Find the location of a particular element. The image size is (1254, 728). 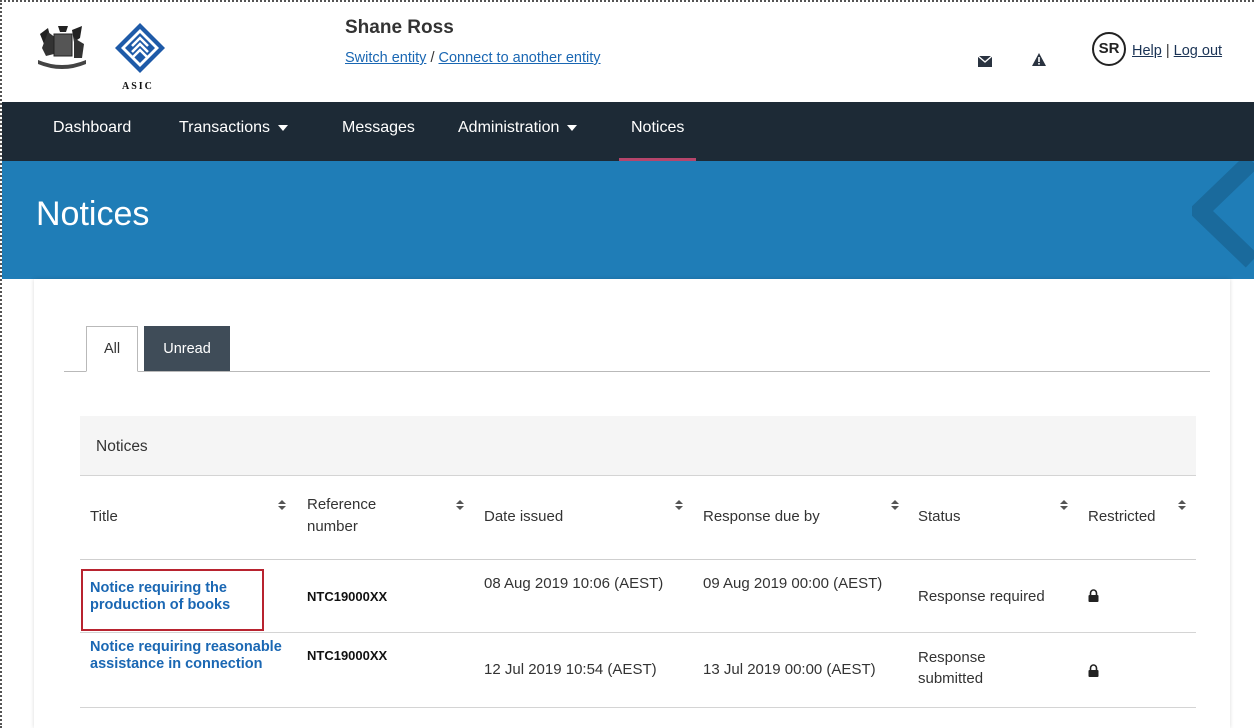

warning-icon is located at coordinates (1039, 59).